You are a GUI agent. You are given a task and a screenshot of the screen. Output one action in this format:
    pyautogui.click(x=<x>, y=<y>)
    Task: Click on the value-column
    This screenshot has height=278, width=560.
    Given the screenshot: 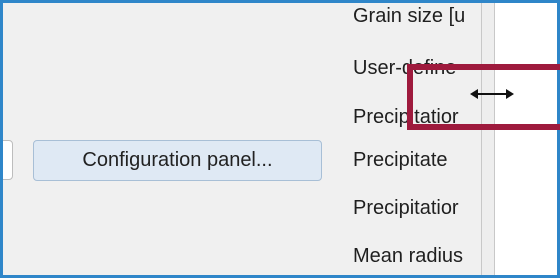 What is the action you would take?
    pyautogui.click(x=526, y=139)
    